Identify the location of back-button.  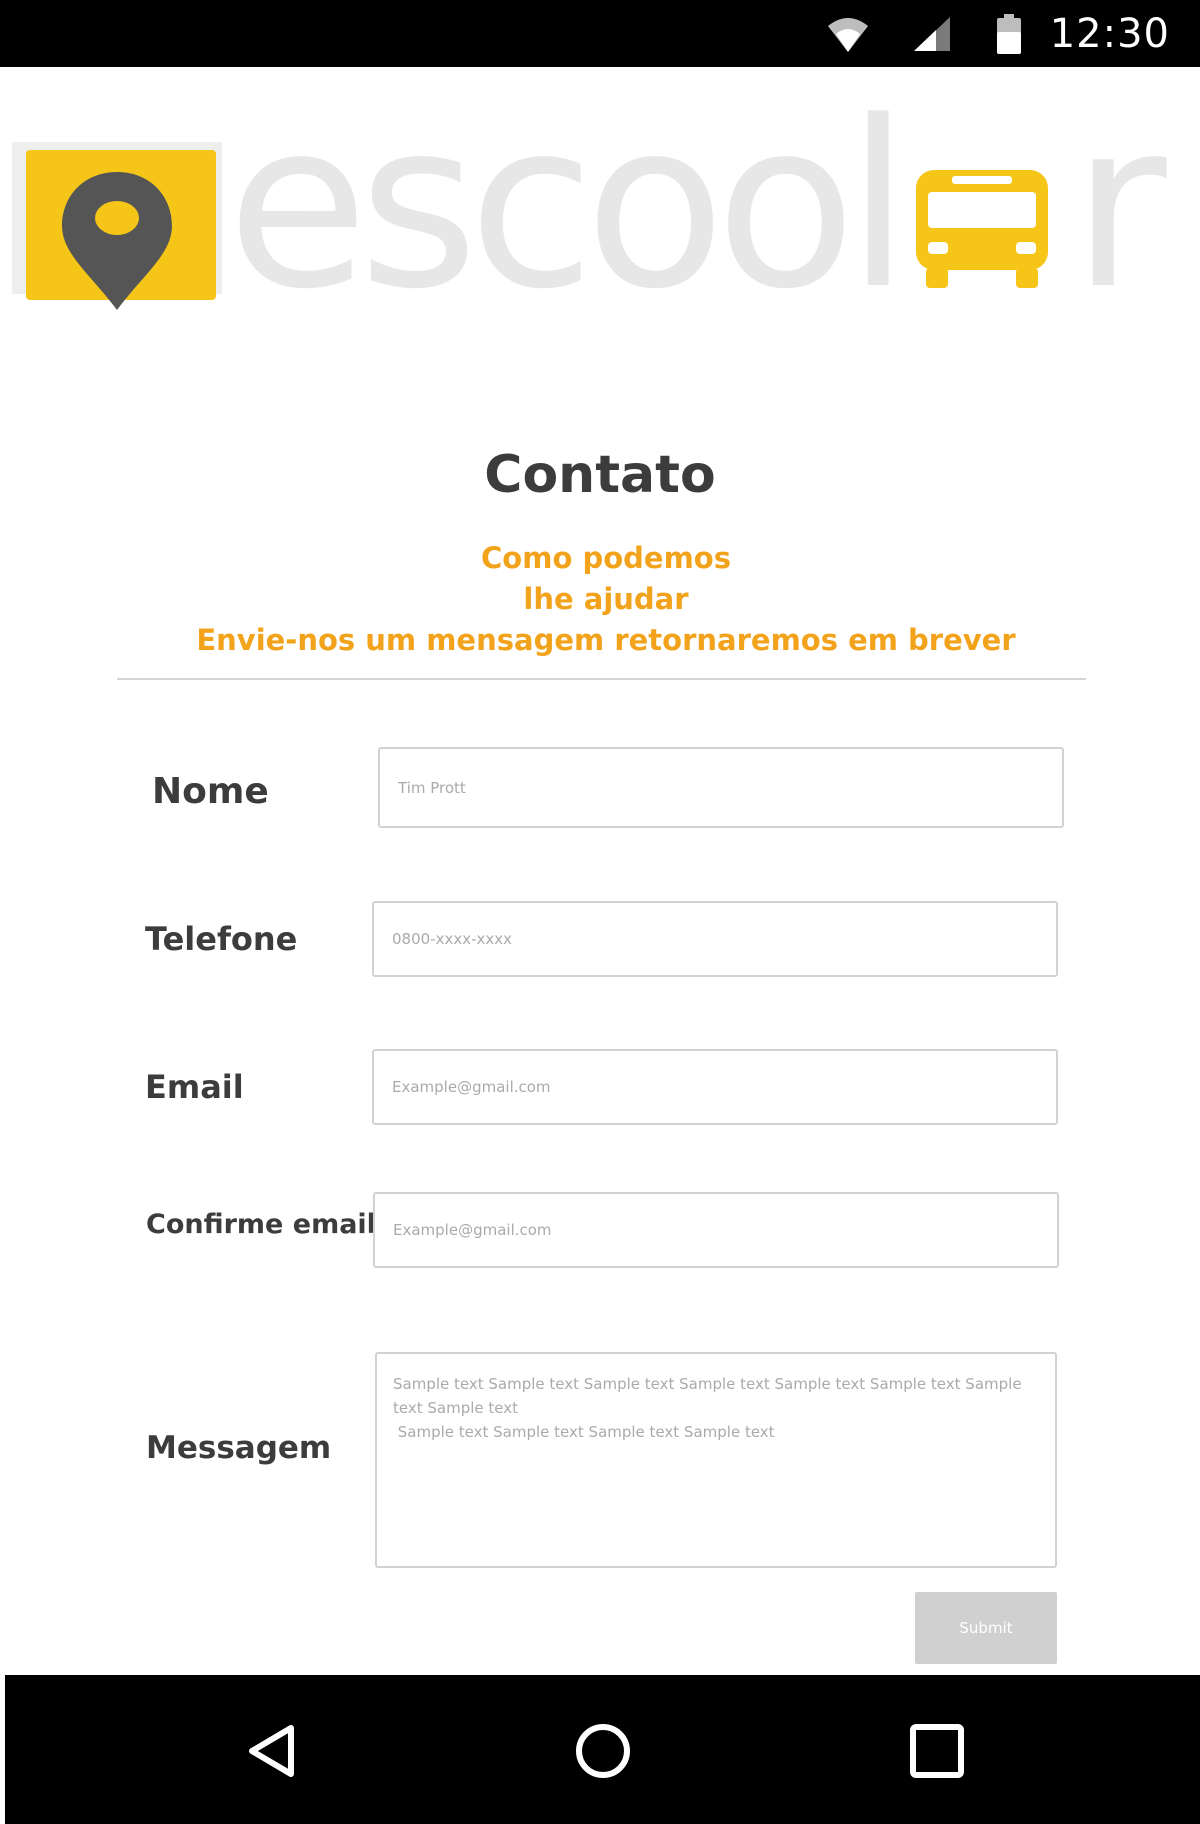
(272, 1751).